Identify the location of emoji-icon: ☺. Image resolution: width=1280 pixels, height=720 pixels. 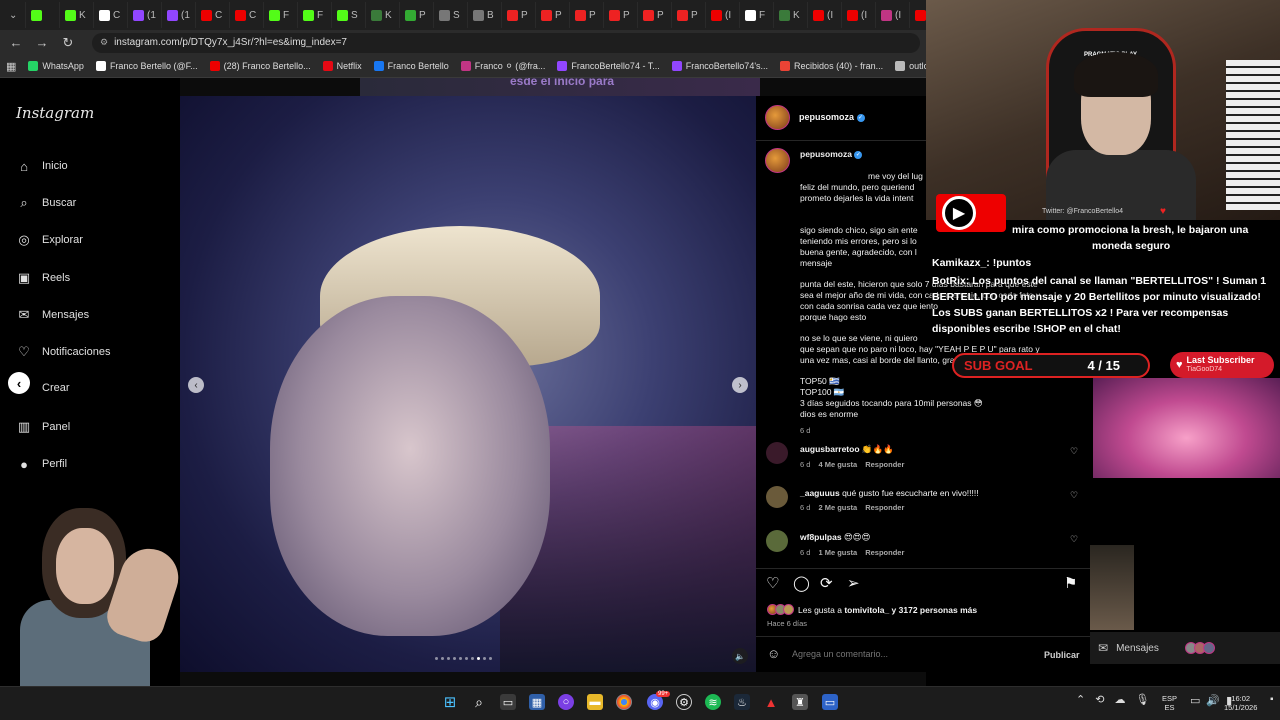
(773, 653).